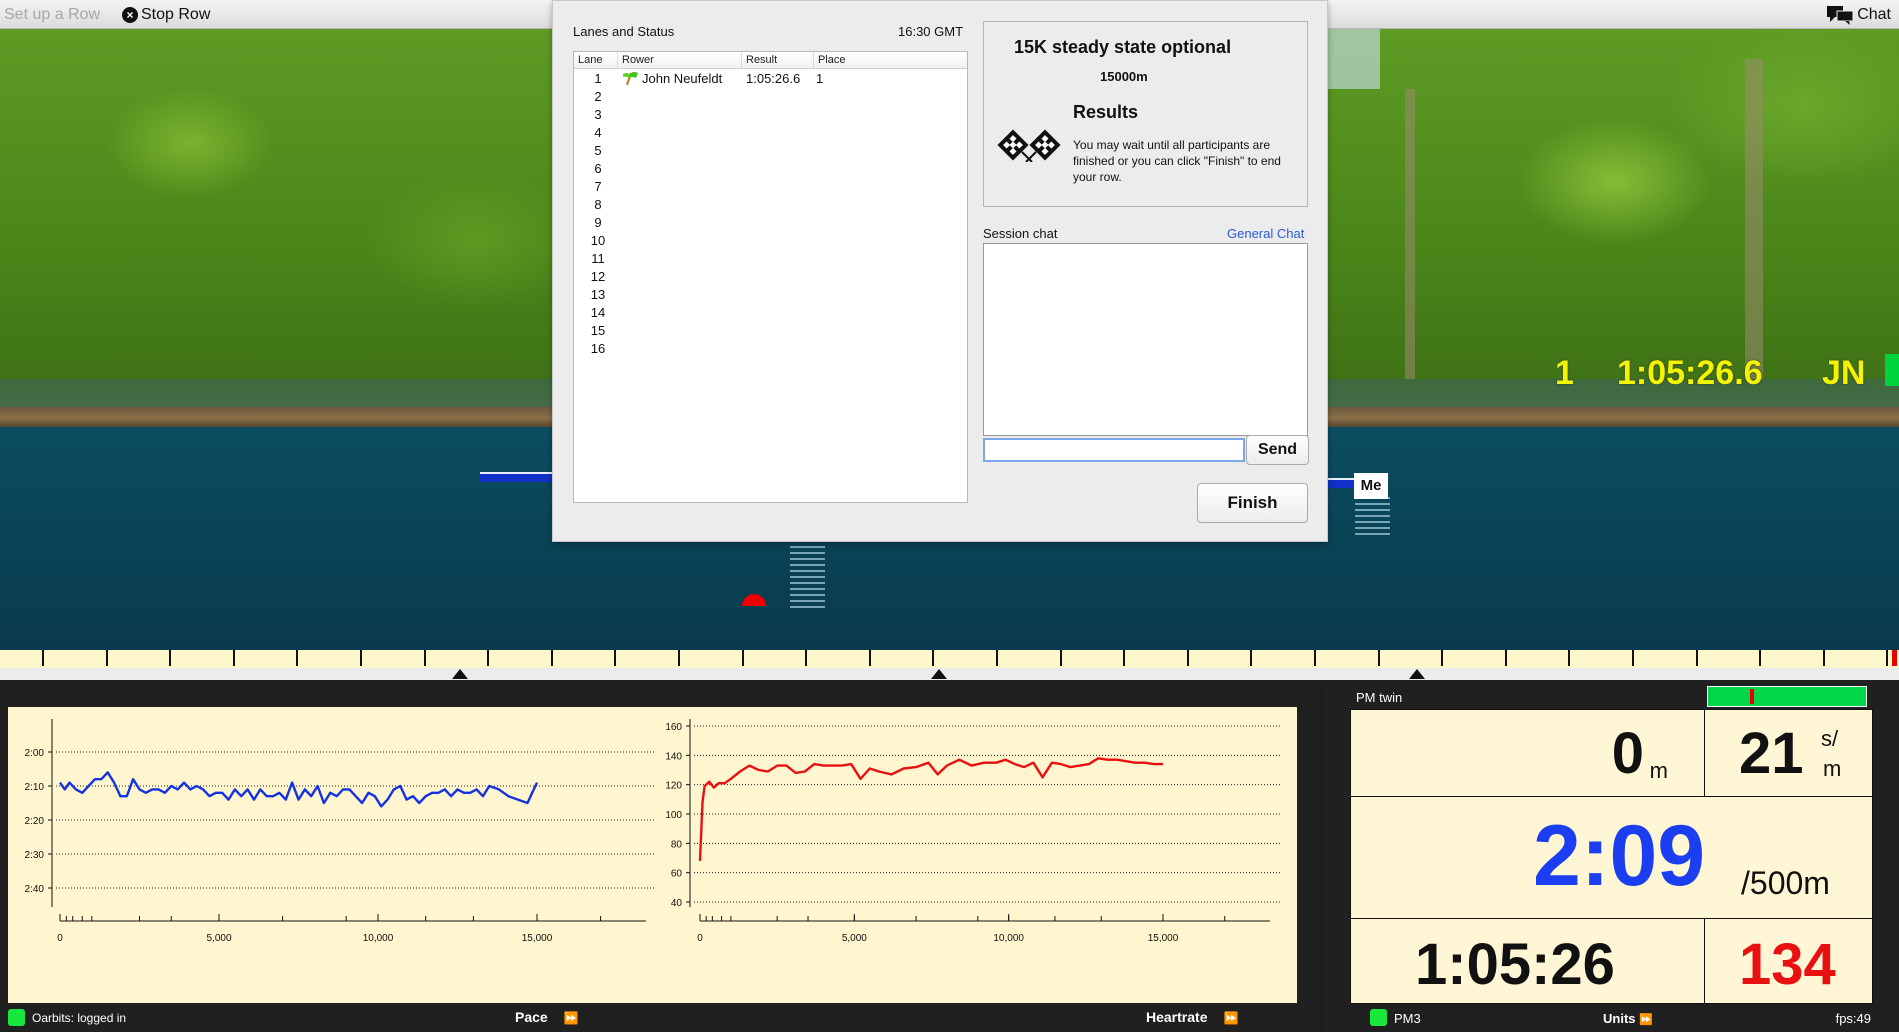  What do you see at coordinates (1252, 503) in the screenshot?
I see `finish-button: Finish` at bounding box center [1252, 503].